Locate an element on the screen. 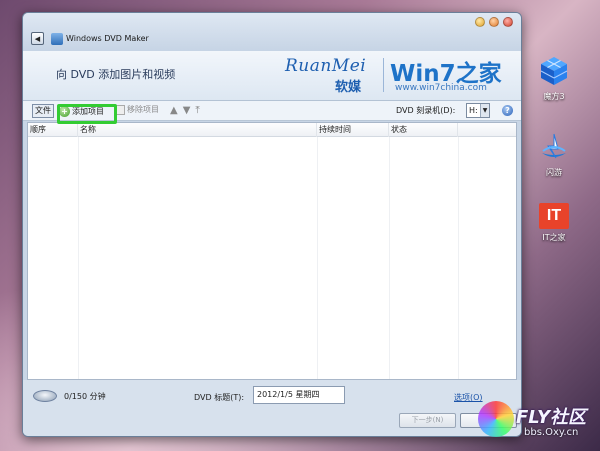 This screenshot has height=451, width=600. column-name: 名称 is located at coordinates (197, 130).